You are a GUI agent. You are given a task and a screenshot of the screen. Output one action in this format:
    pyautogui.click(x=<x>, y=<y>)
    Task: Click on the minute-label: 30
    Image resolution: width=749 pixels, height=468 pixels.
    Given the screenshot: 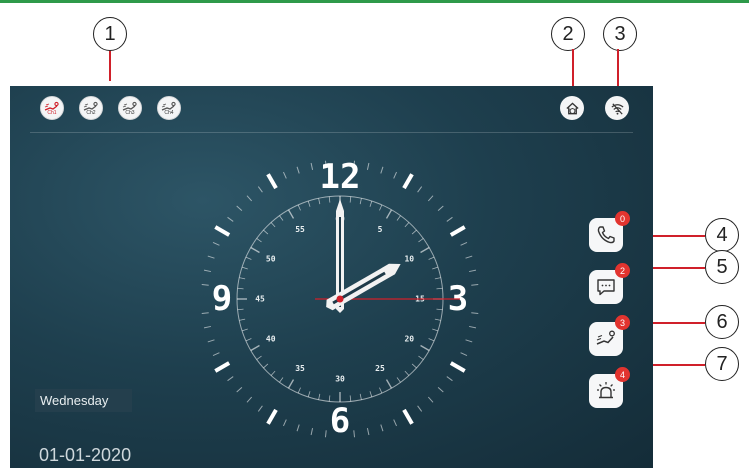 What is the action you would take?
    pyautogui.click(x=340, y=379)
    